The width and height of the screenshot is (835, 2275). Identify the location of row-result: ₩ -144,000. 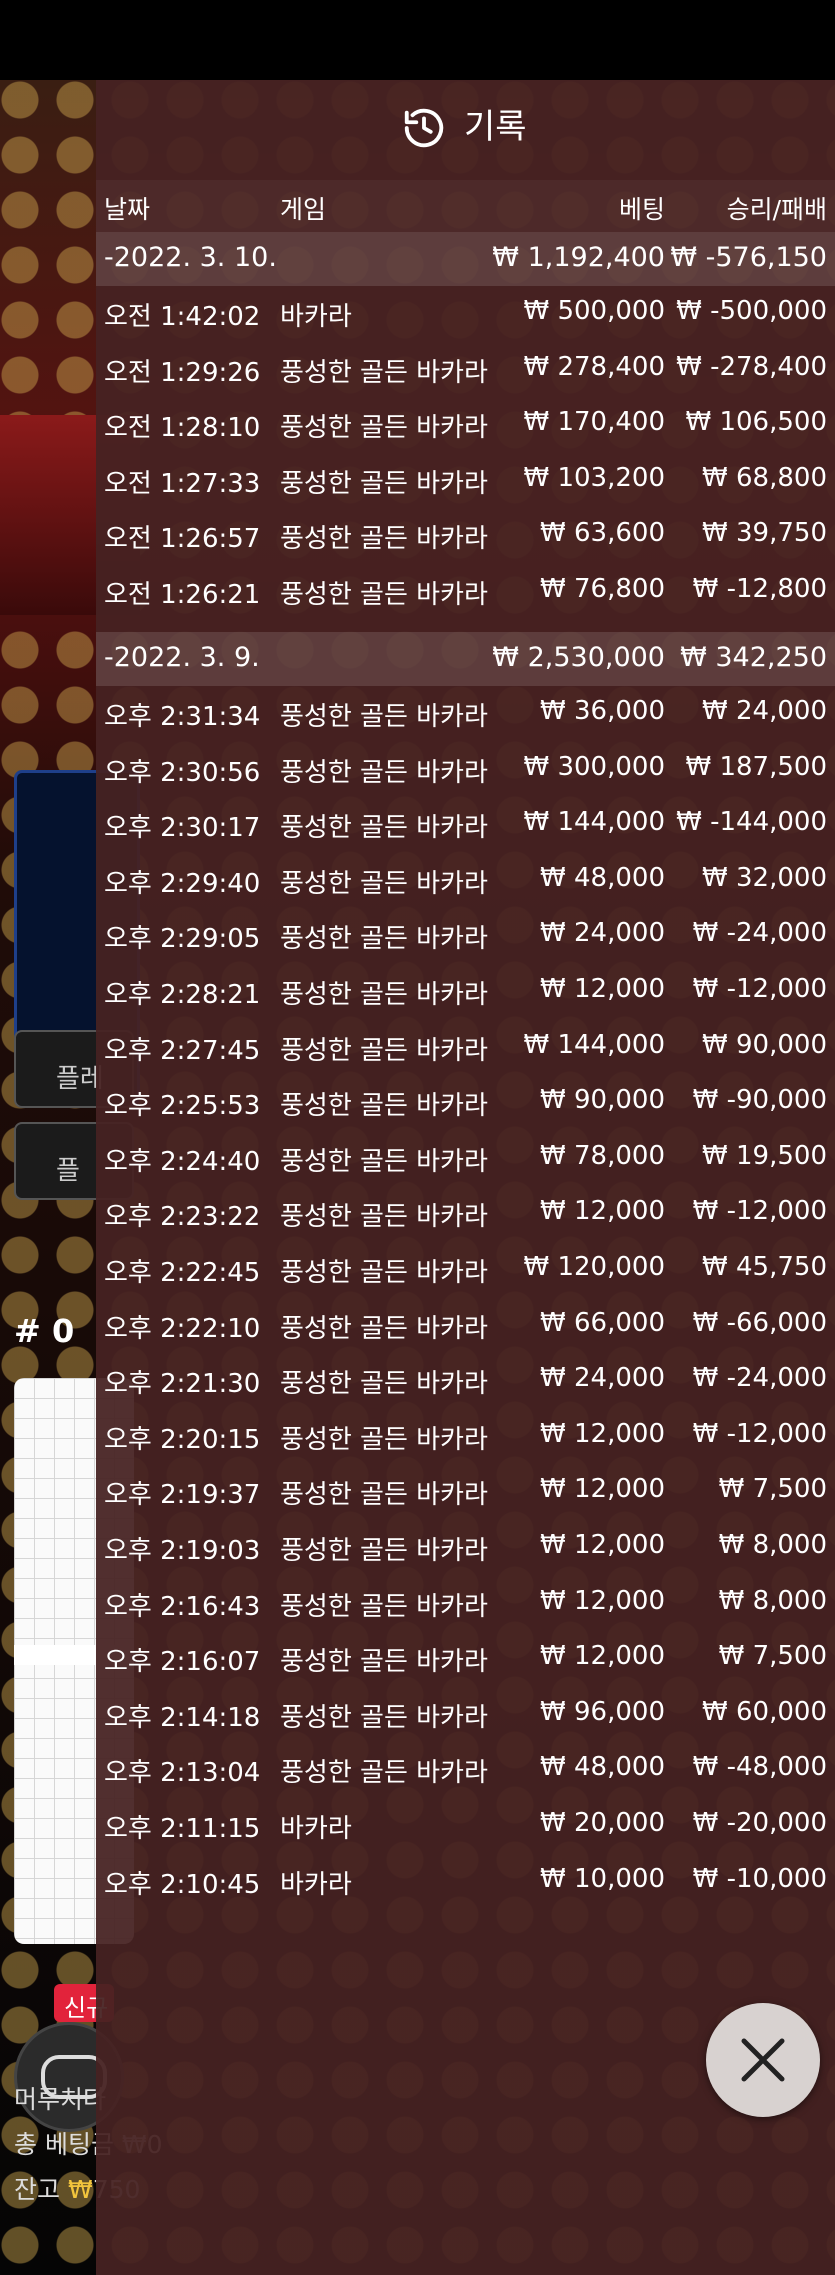
(751, 822).